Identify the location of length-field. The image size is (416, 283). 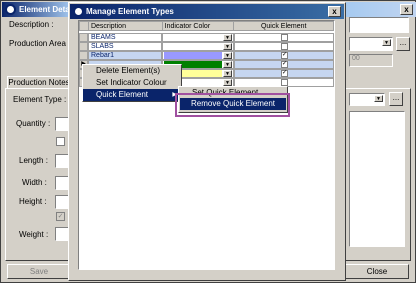
(62, 161).